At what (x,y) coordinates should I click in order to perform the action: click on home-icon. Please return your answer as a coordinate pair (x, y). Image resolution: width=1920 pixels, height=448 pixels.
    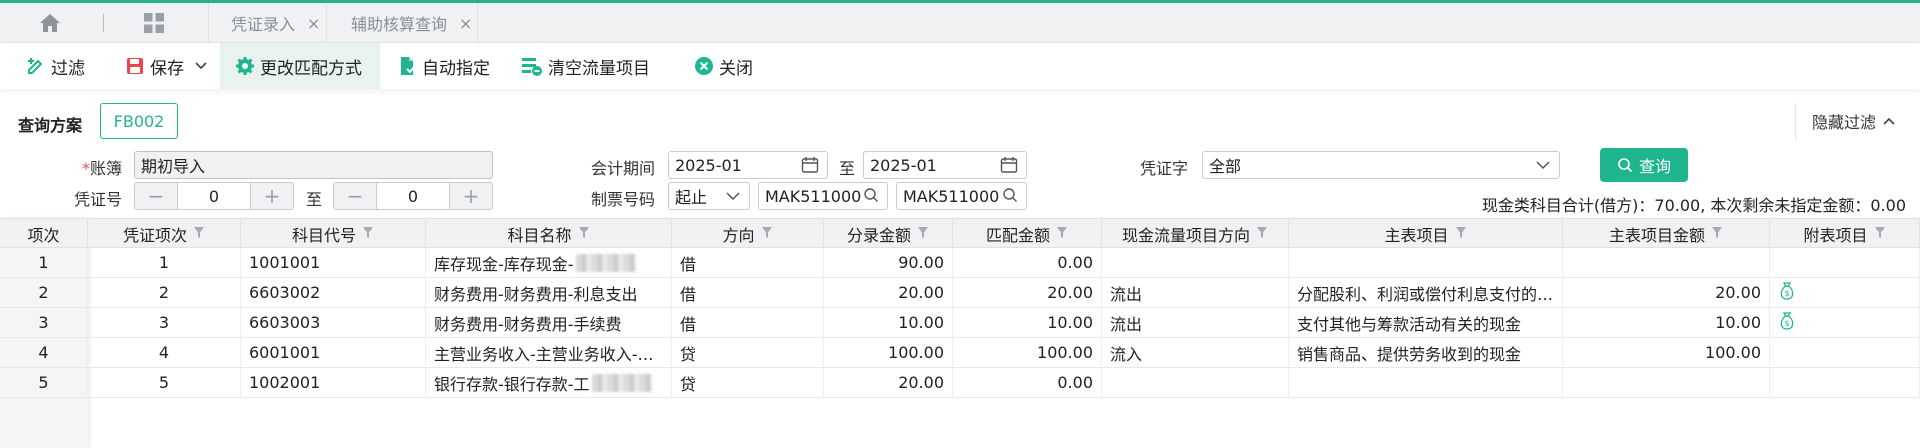
    Looking at the image, I should click on (50, 23).